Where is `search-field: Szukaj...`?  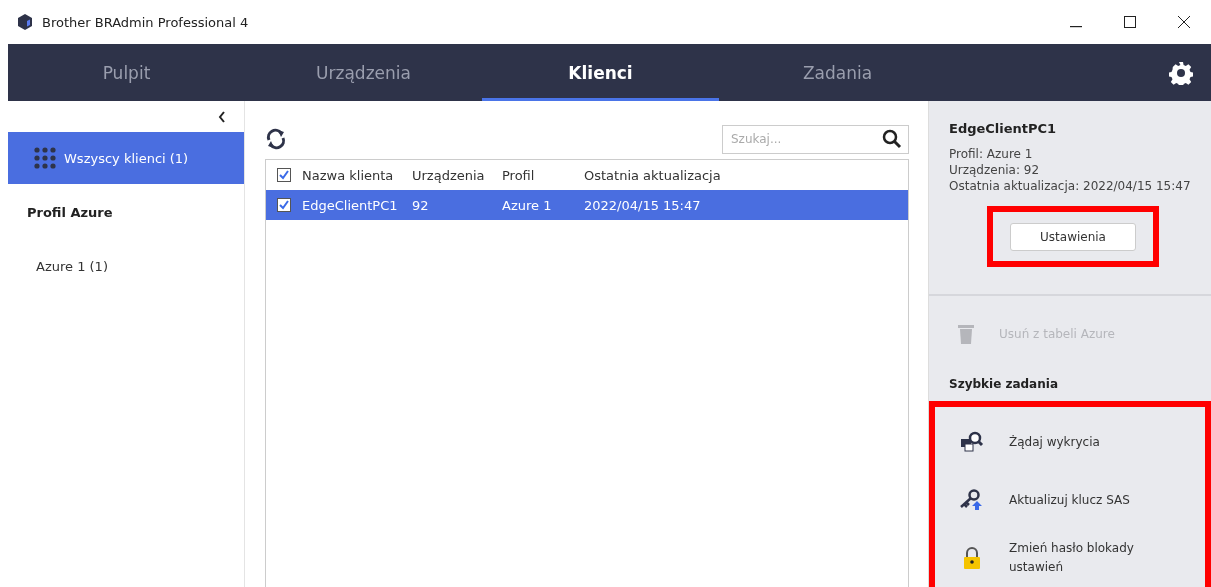
search-field: Szukaj... is located at coordinates (815, 139).